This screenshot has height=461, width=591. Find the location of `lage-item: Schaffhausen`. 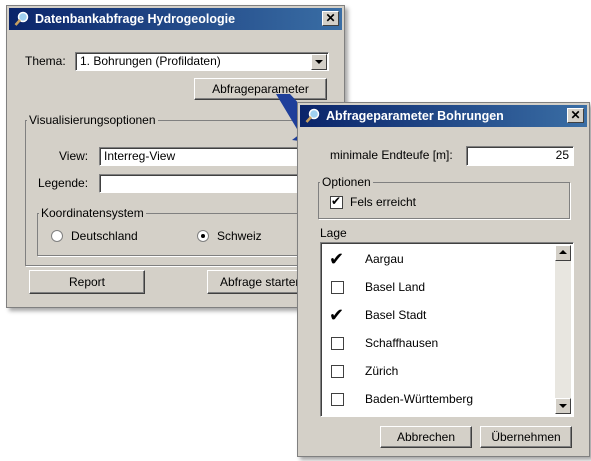

lage-item: Schaffhausen is located at coordinates (439, 343).